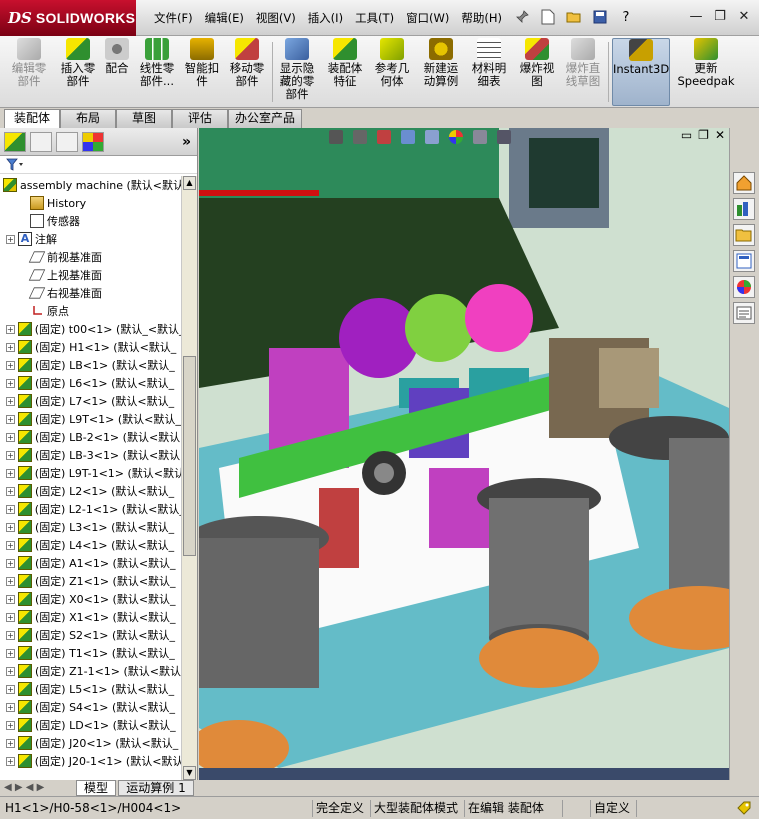 This screenshot has height=819, width=759. Describe the element at coordinates (91, 725) in the screenshot. I see `tree-item: + (固定) LD<1> (默认<默认_` at that location.